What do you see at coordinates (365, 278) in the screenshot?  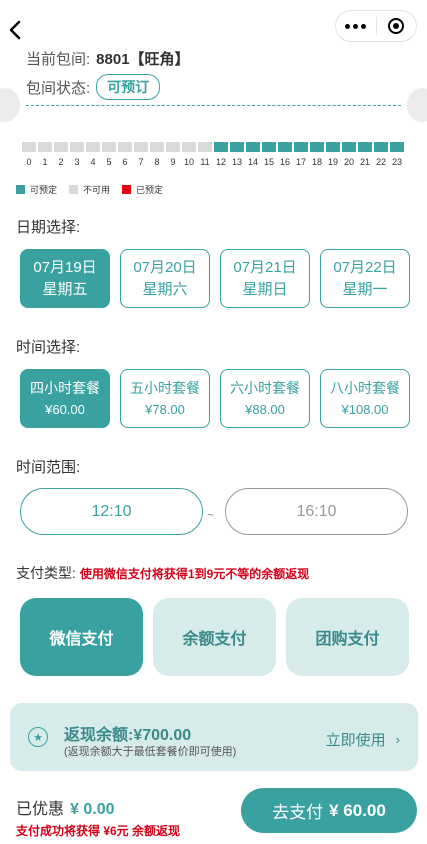 I see `date-option: 07月22日 星期一` at bounding box center [365, 278].